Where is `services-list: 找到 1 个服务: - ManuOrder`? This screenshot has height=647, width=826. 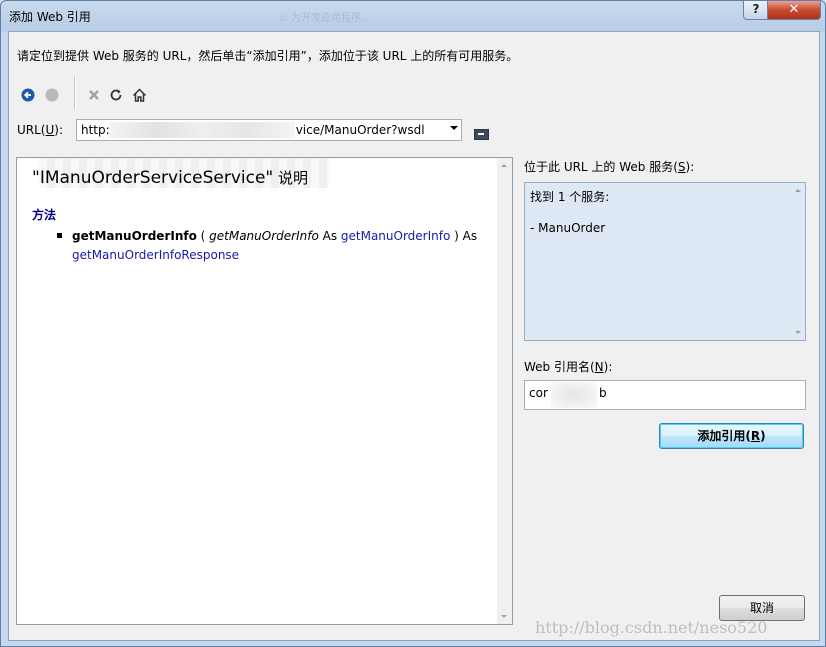
services-list: 找到 1 个服务: - ManuOrder is located at coordinates (665, 261).